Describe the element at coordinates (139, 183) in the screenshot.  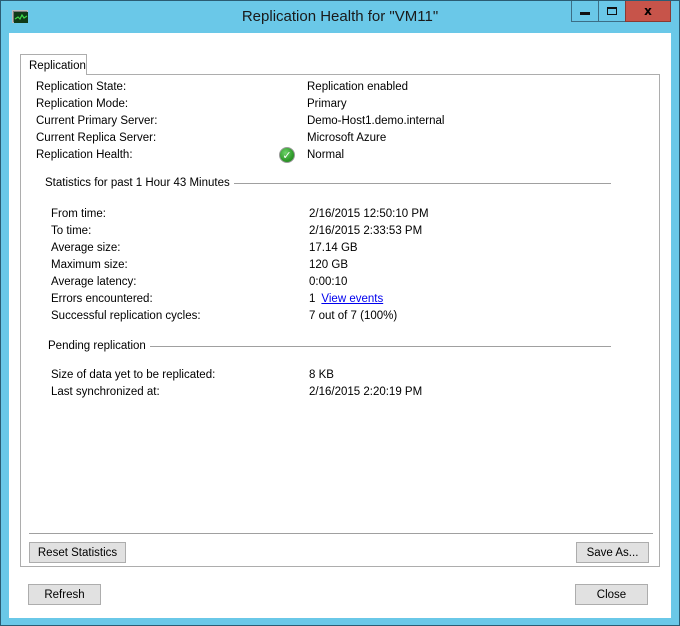
I see `statistics-group-title: Statistics for past 1 Hour 43 Minutes` at that location.